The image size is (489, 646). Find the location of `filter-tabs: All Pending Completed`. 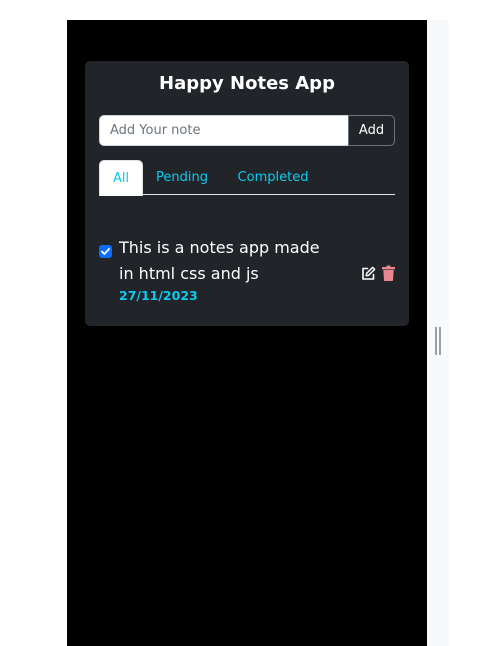

filter-tabs: All Pending Completed is located at coordinates (247, 178).